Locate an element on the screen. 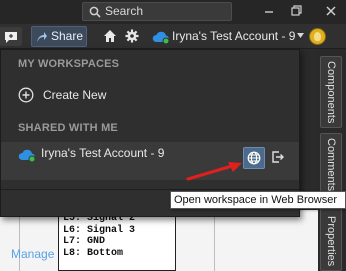 Image resolution: width=346 pixels, height=271 pixels. layer-row: L6: Signal 3 is located at coordinates (99, 230).